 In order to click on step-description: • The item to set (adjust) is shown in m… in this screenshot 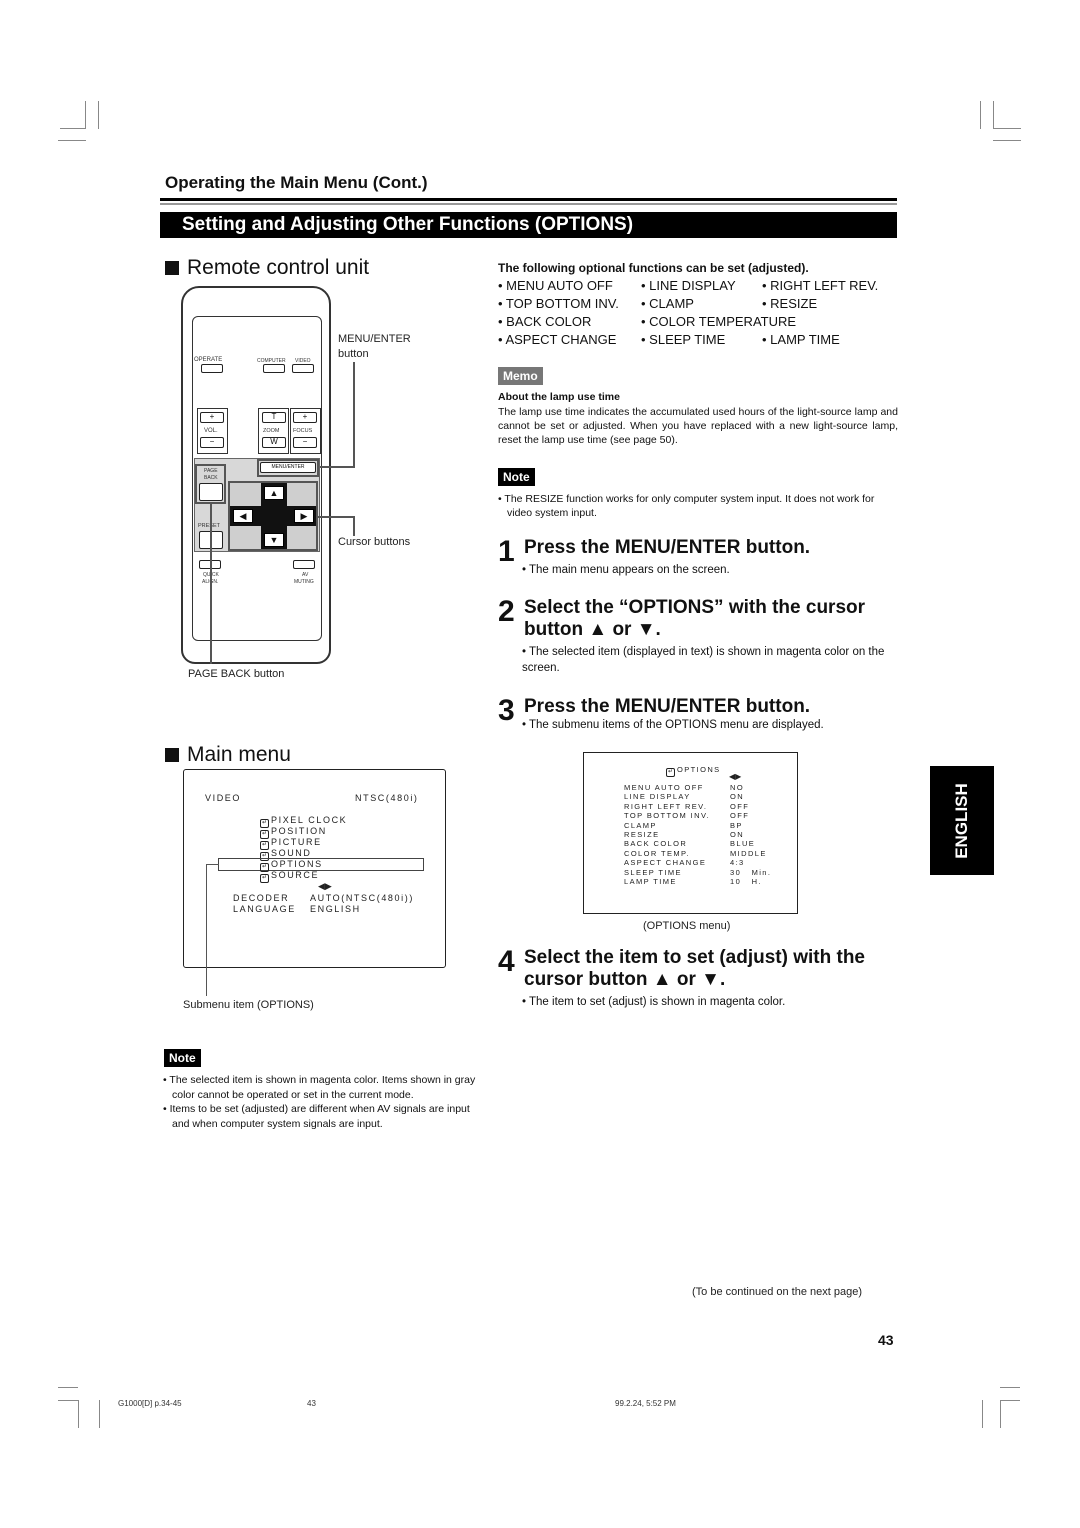, I will do `click(654, 1002)`.